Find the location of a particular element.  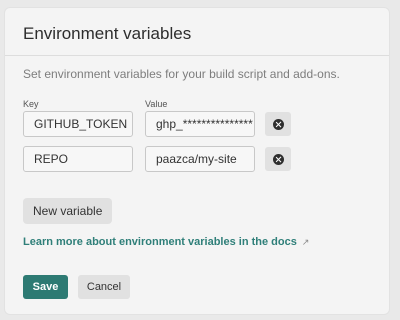

value-column-label: Value is located at coordinates (156, 104).